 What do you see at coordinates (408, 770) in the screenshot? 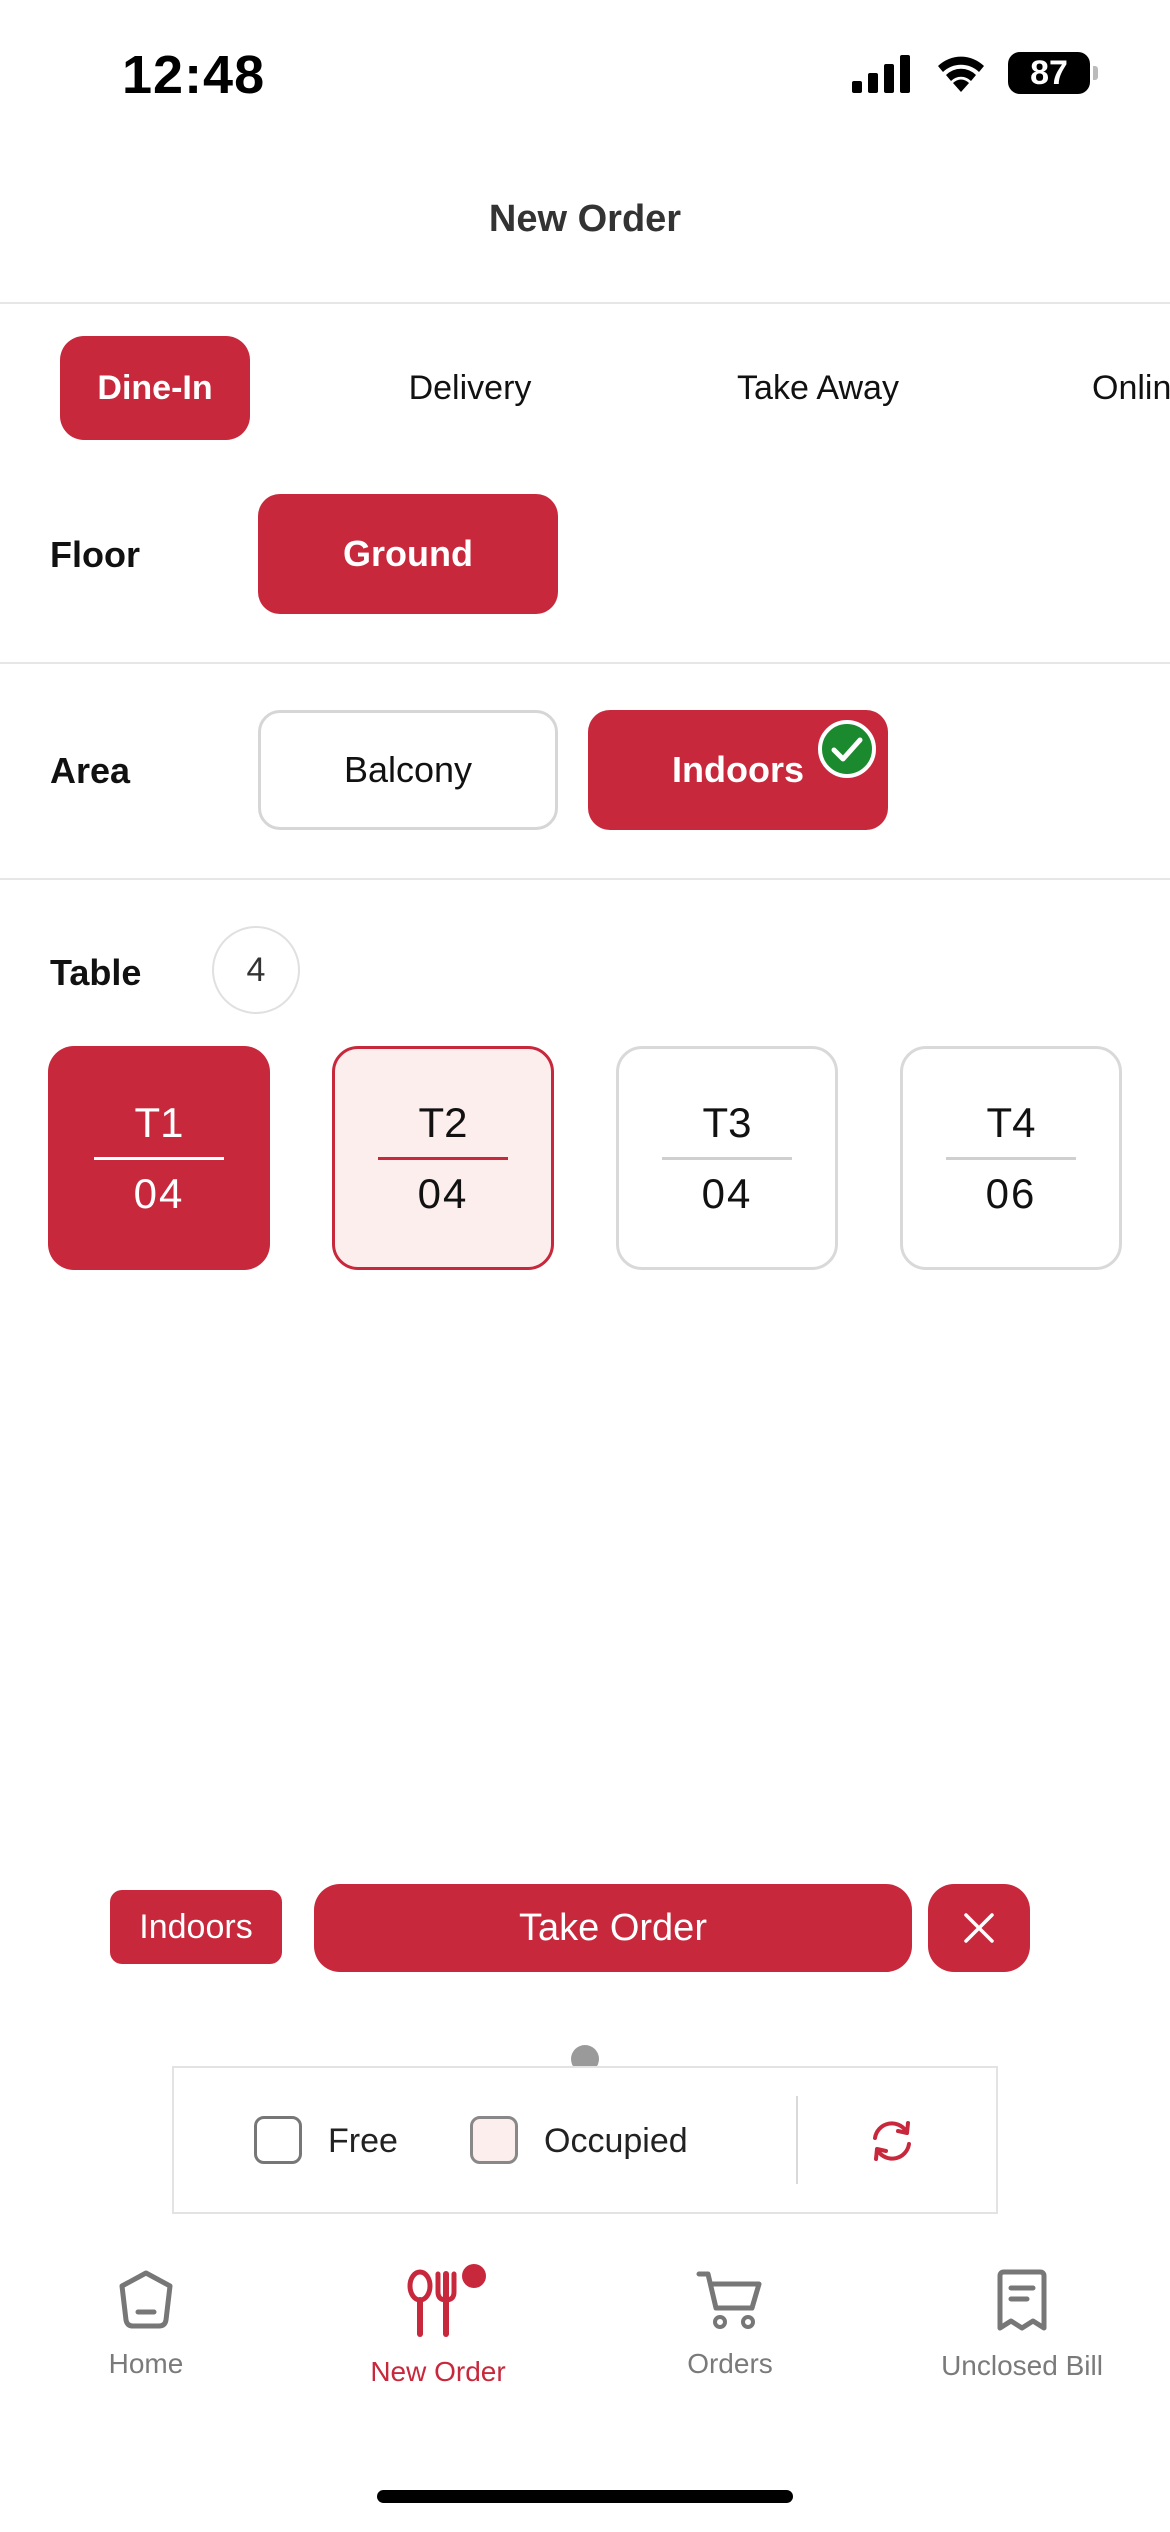
I see `area-option-balcony: Balcony` at bounding box center [408, 770].